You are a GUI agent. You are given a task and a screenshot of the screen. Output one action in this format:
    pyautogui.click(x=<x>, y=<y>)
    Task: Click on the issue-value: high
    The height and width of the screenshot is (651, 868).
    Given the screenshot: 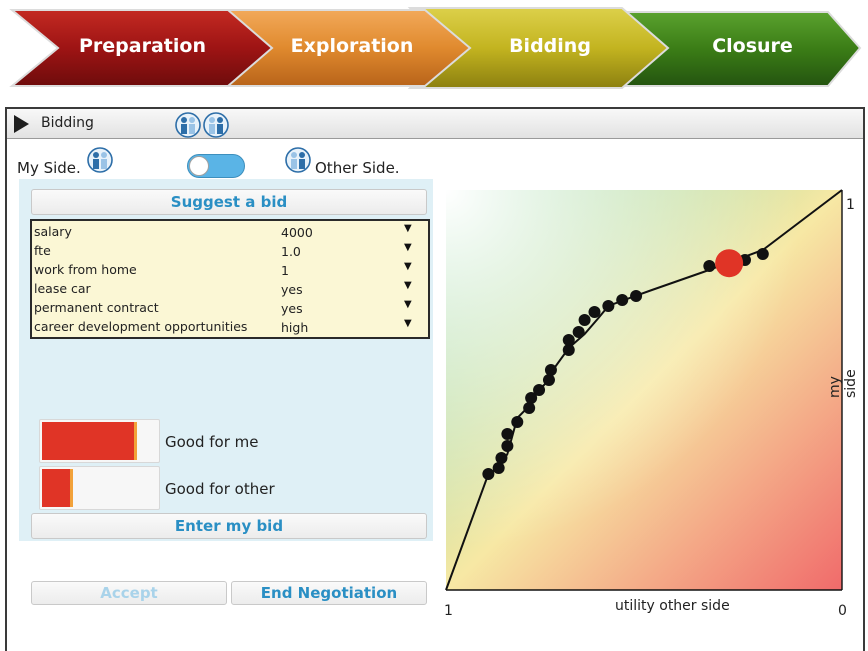 What is the action you would take?
    pyautogui.click(x=295, y=327)
    